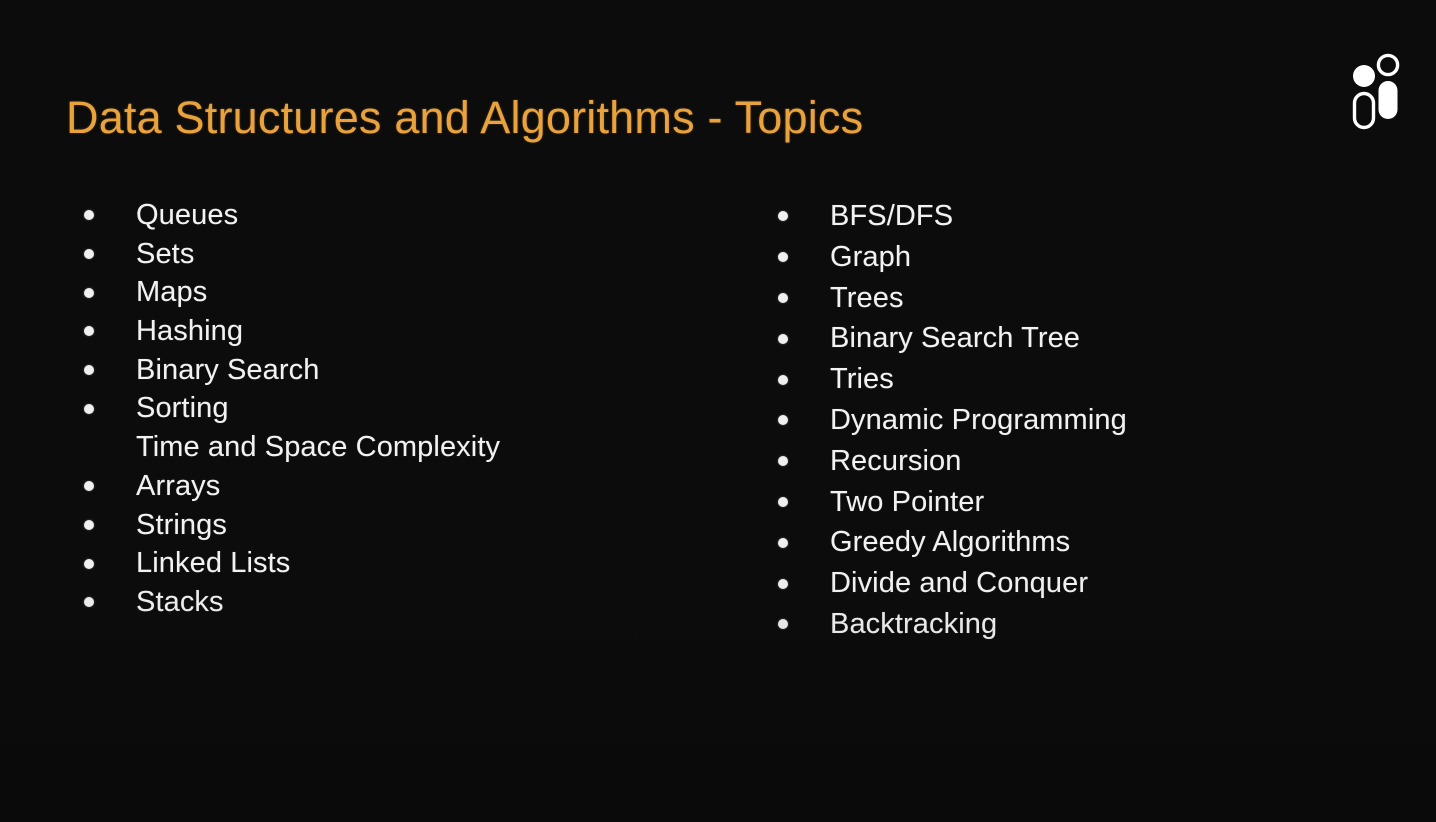  What do you see at coordinates (181, 524) in the screenshot?
I see `list-item-label: Strings` at bounding box center [181, 524].